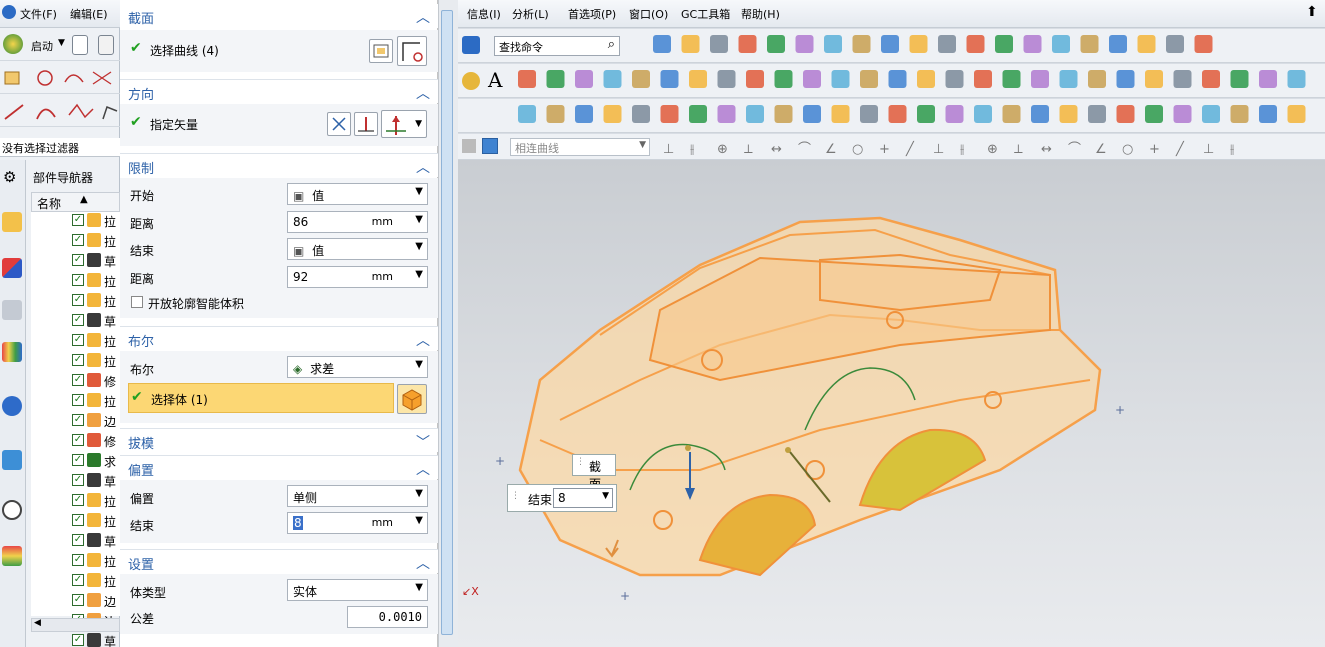  Describe the element at coordinates (75, 202) in the screenshot. I see `name-column-header: 名称 ▲` at that location.